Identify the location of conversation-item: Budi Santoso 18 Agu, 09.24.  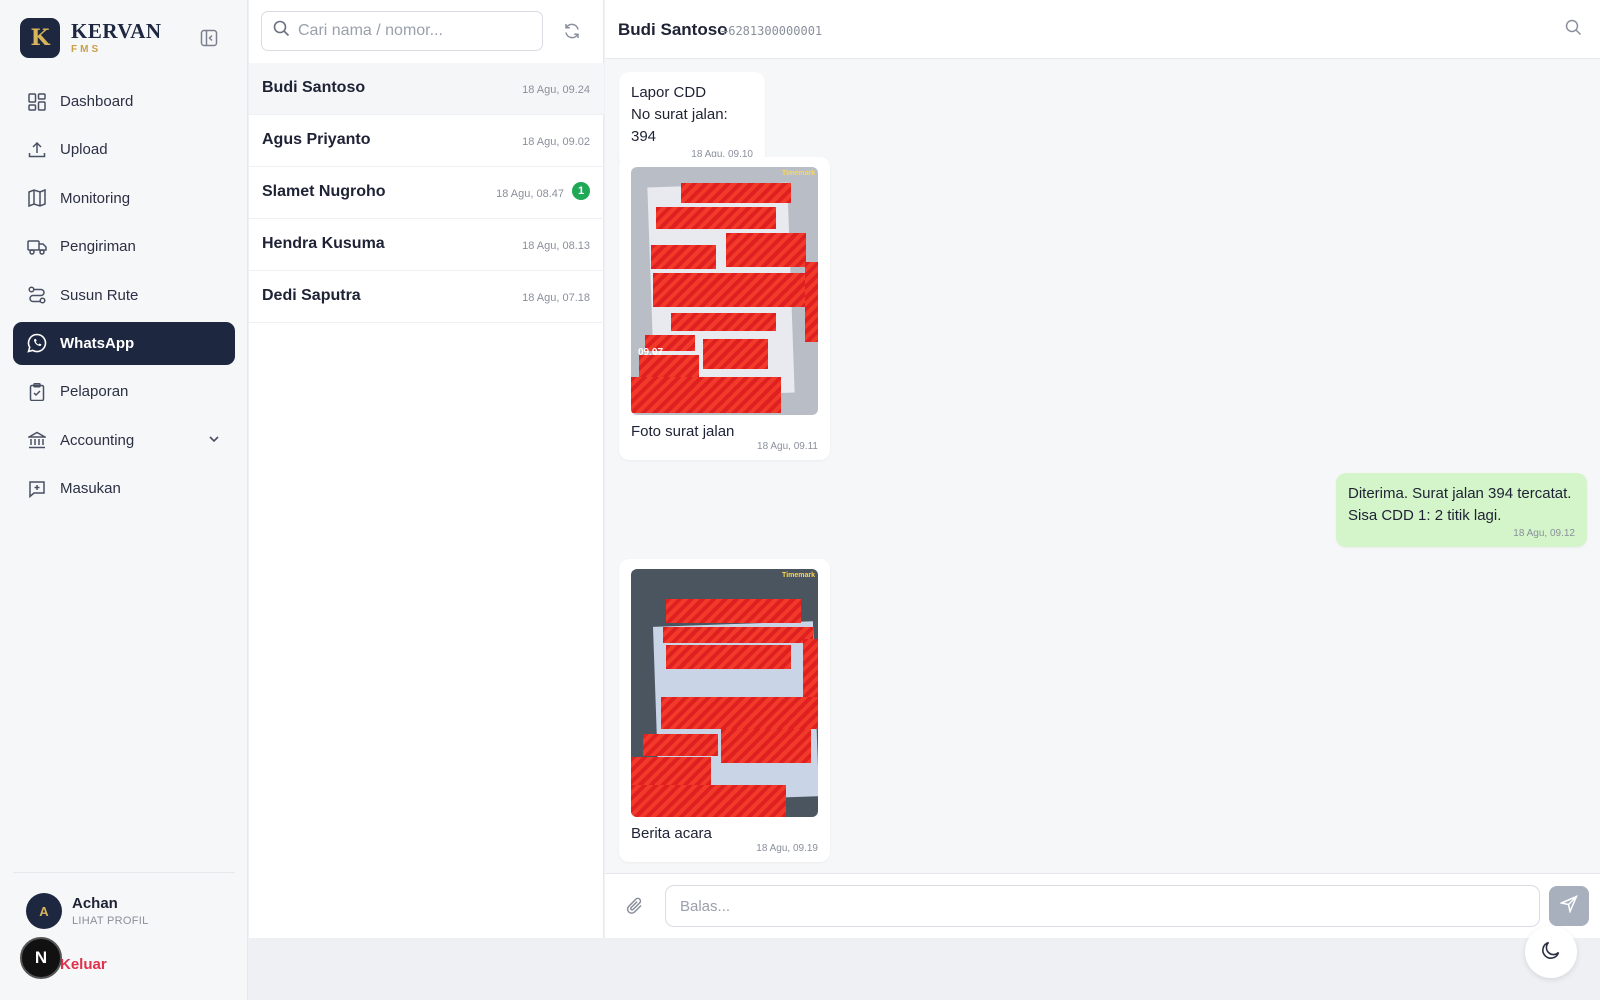
(426, 89).